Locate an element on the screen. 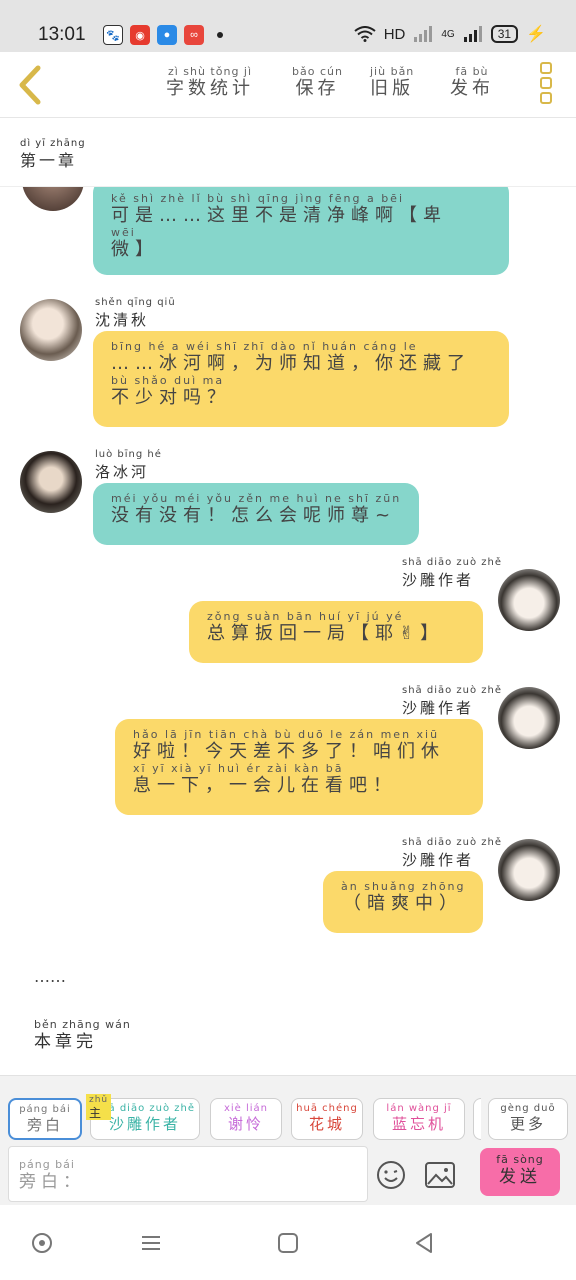 This screenshot has width=576, height=1280. word-count-label: 字数统计 is located at coordinates (210, 88).